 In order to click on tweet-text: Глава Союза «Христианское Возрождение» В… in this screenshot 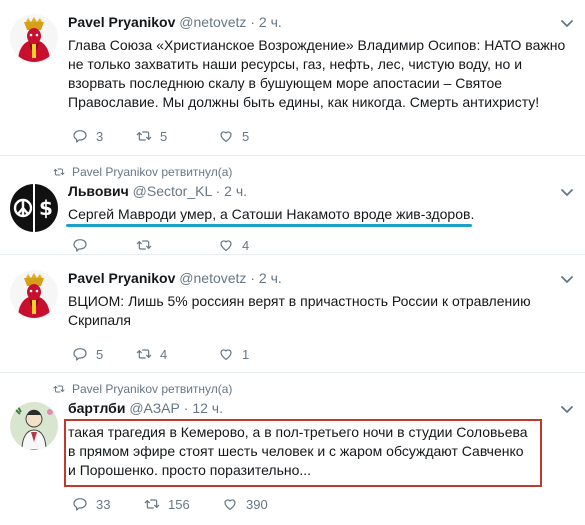, I will do `click(317, 73)`.